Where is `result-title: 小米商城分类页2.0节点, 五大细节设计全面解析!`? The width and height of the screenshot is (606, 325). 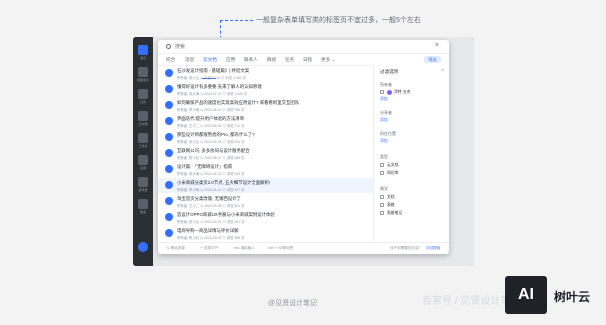
result-title: 小米商城分类页2.0节点, 五大细节设计全面解析! is located at coordinates (224, 182).